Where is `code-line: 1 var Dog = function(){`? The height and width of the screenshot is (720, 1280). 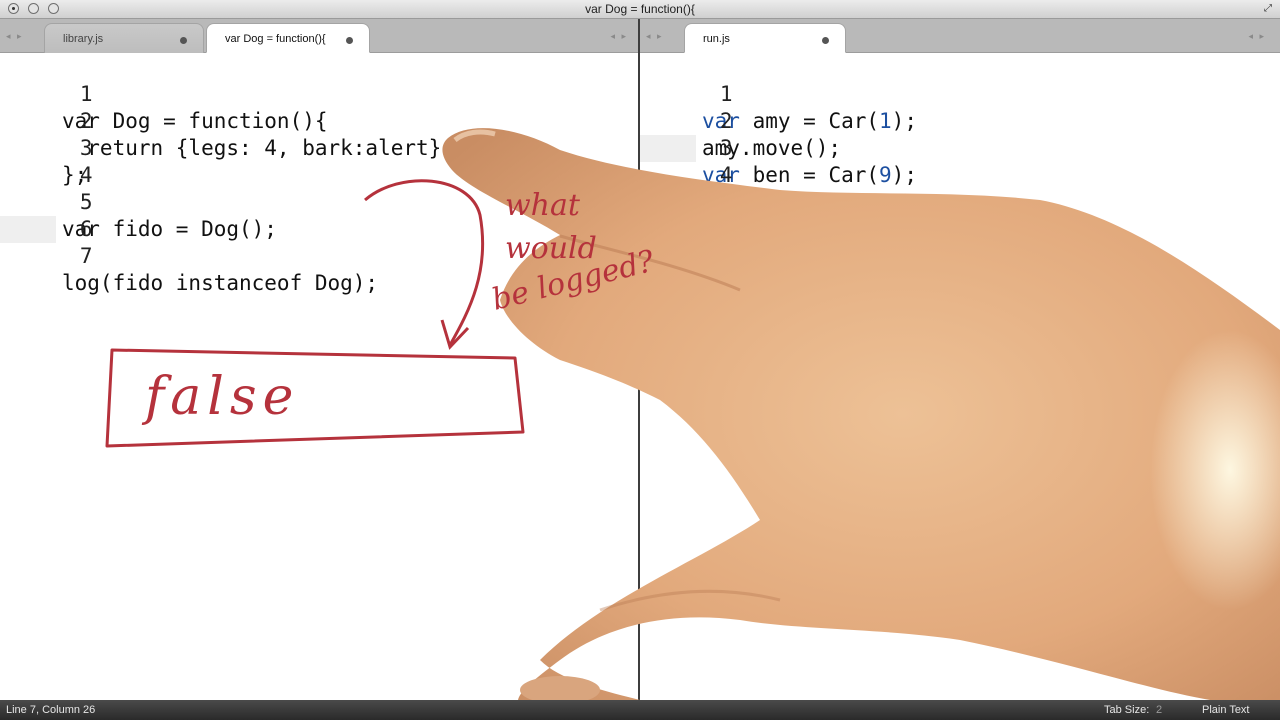 code-line: 1 var Dog = function(){ is located at coordinates (164, 93).